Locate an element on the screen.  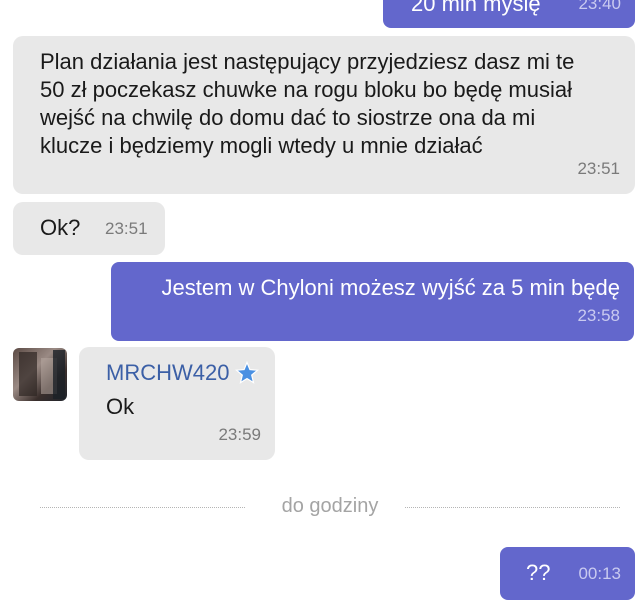
time-divider: do godziny is located at coordinates (330, 507).